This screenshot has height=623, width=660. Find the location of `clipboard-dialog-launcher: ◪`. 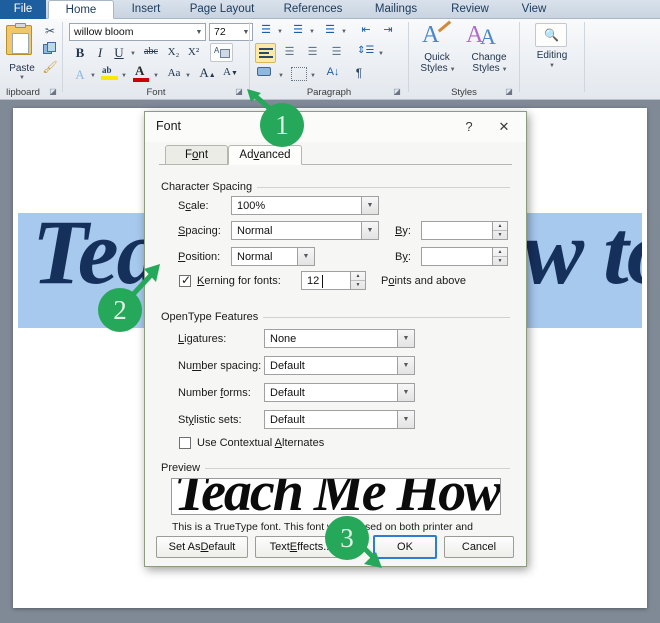

clipboard-dialog-launcher: ◪ is located at coordinates (53, 92).